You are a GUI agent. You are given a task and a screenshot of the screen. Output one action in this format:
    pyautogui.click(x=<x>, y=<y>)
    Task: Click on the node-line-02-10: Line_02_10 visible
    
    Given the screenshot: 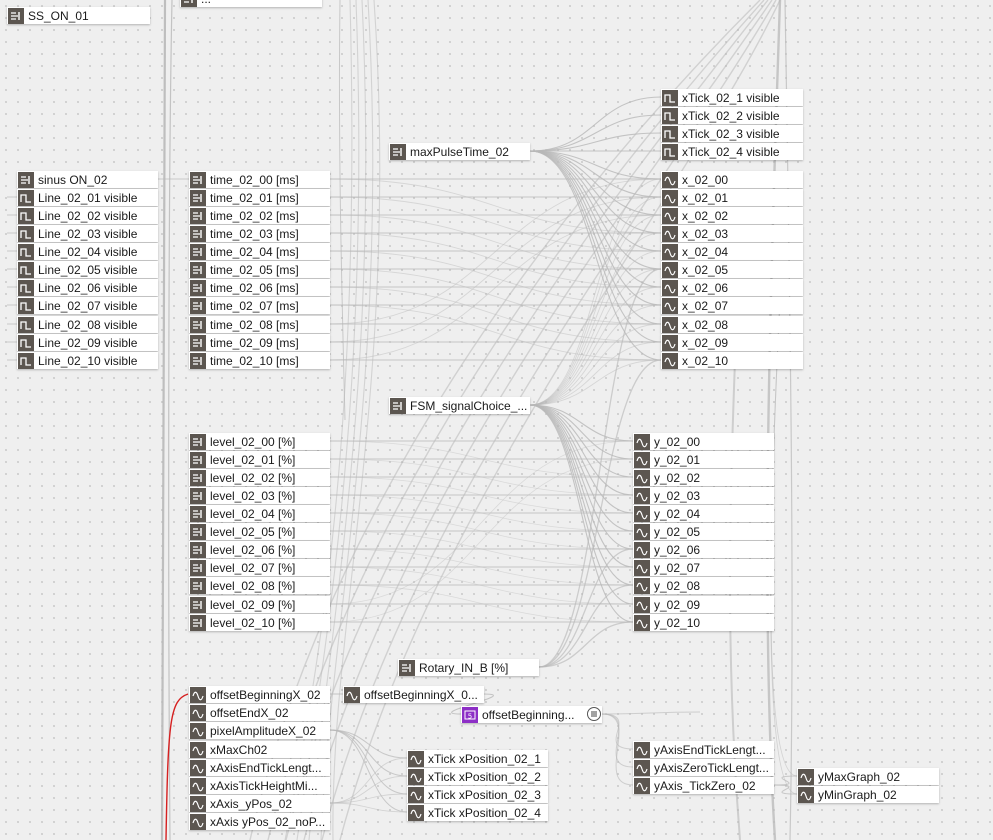 What is the action you would take?
    pyautogui.click(x=87, y=360)
    